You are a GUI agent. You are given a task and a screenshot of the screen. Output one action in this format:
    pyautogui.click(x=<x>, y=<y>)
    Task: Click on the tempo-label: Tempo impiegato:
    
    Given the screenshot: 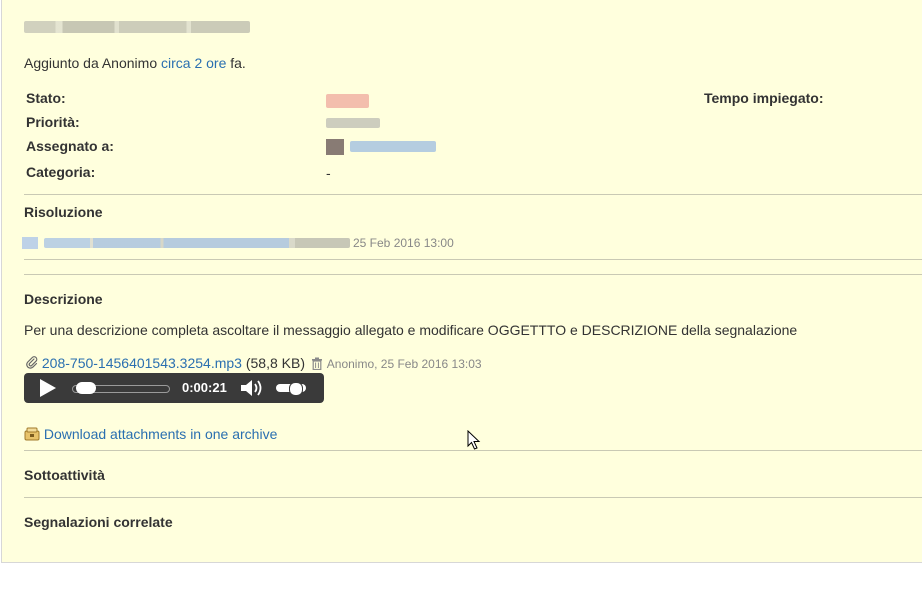 What is the action you would take?
    pyautogui.click(x=764, y=98)
    